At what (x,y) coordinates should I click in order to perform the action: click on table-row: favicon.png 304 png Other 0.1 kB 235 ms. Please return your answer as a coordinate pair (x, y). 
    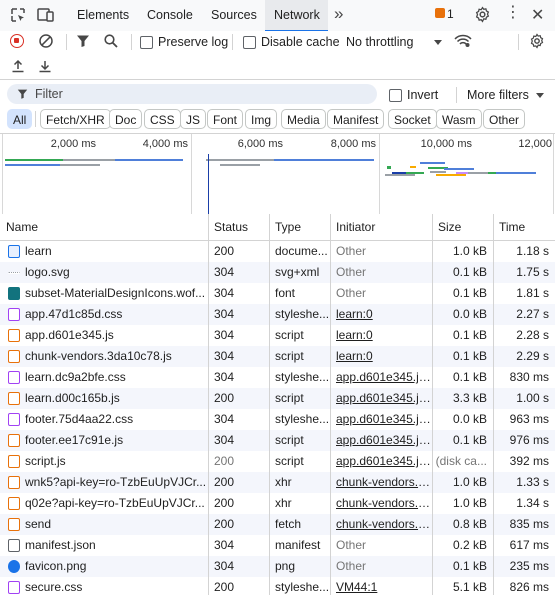
    Looking at the image, I should click on (277, 566).